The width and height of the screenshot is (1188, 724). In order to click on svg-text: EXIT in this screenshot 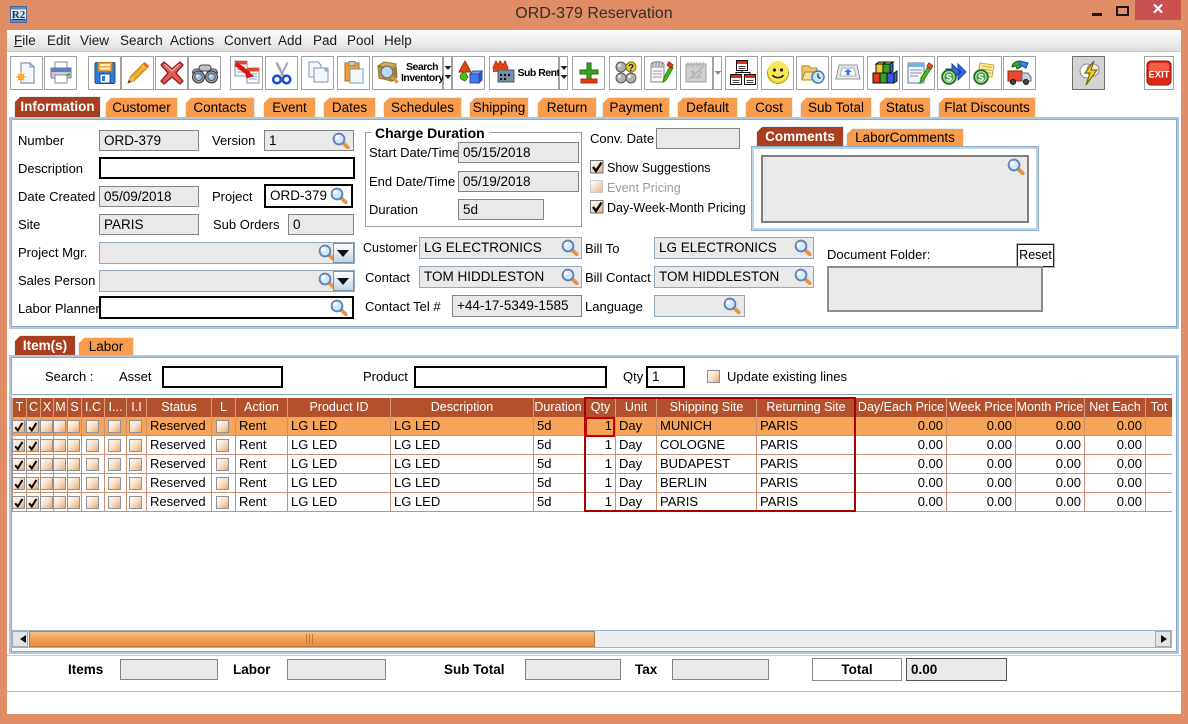, I will do `click(1158, 75)`.